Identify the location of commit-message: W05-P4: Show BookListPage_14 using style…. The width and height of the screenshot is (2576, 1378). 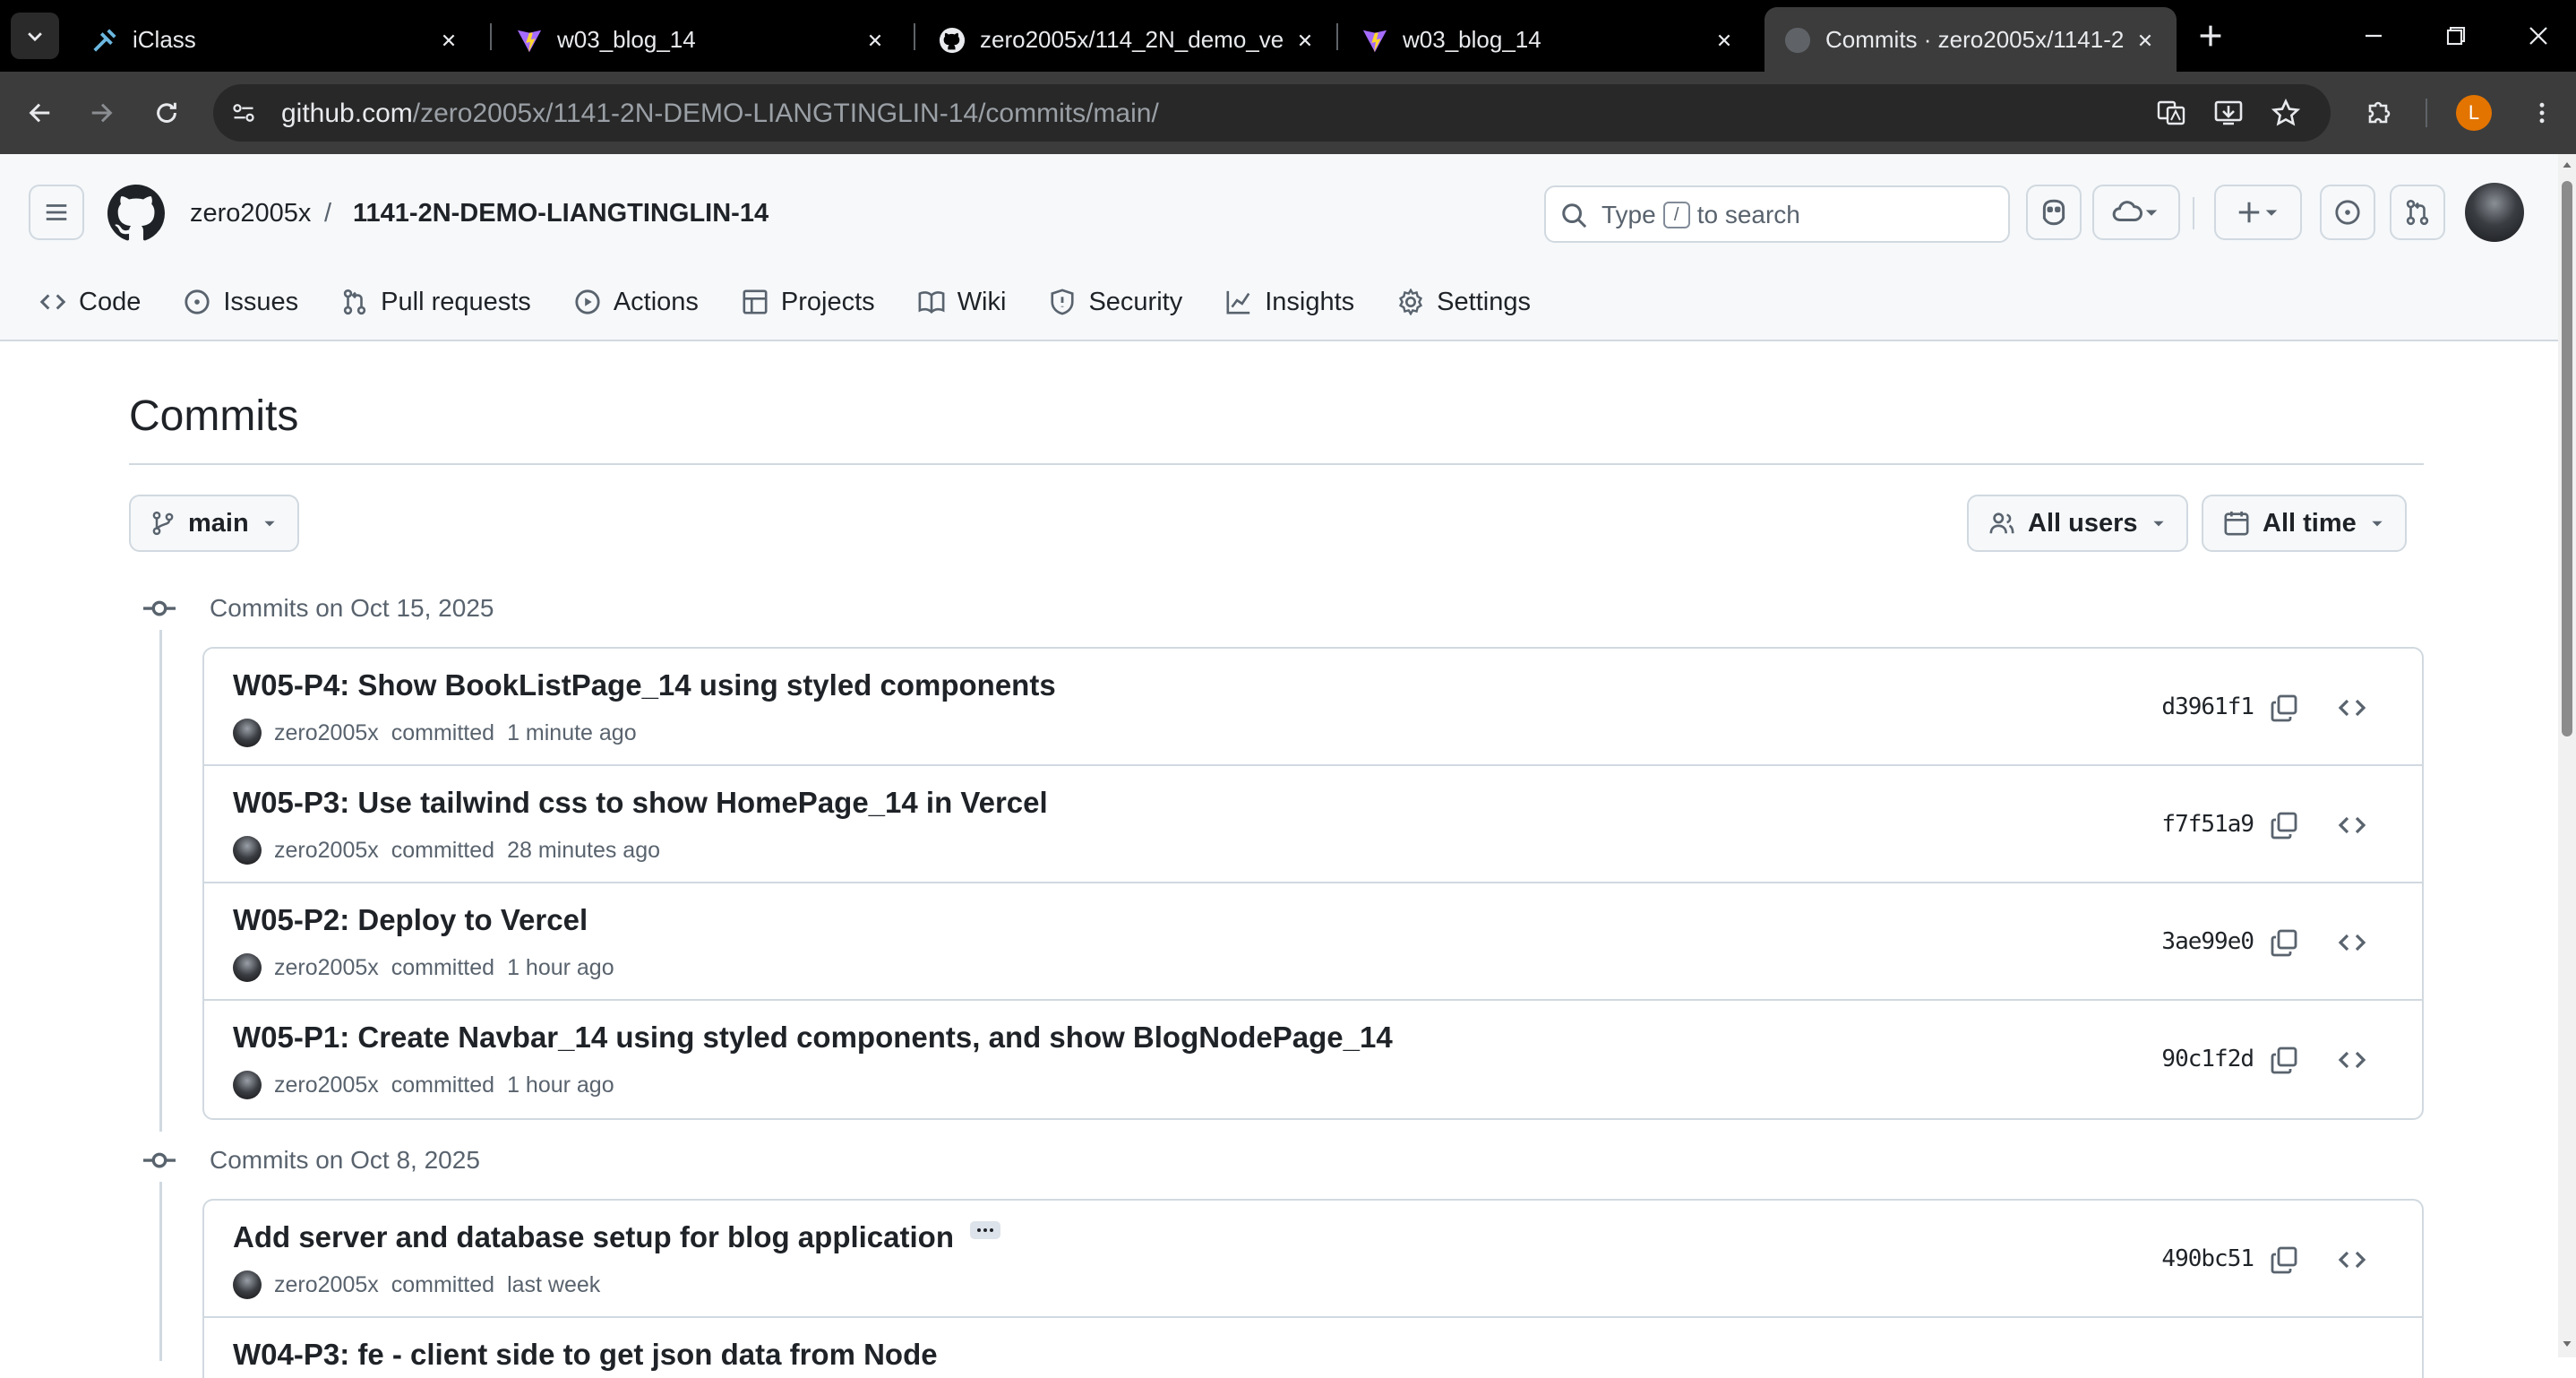
(644, 685).